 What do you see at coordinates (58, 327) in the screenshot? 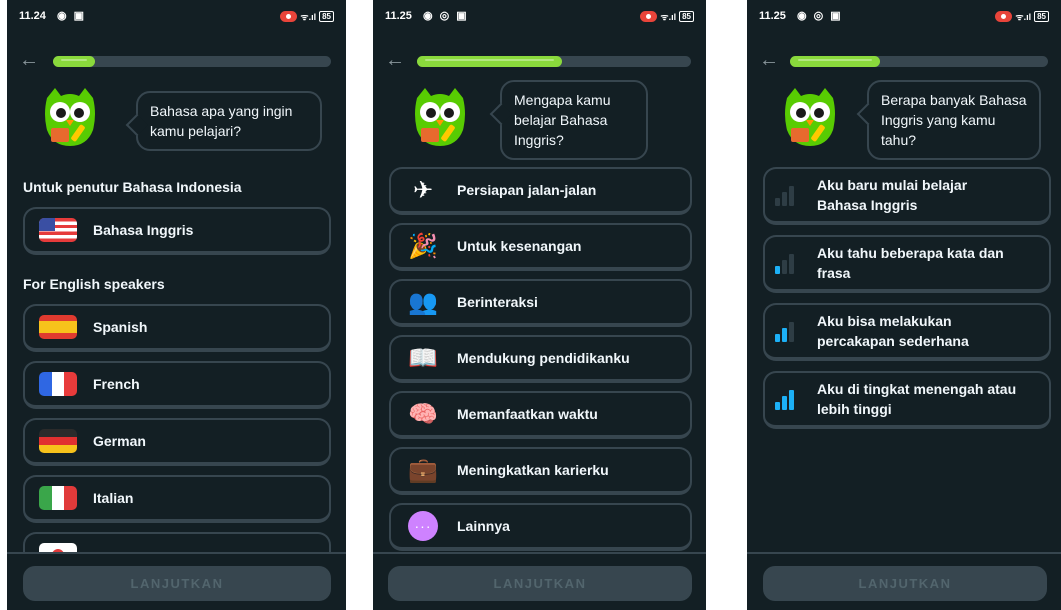
I see `spain-flag-icon` at bounding box center [58, 327].